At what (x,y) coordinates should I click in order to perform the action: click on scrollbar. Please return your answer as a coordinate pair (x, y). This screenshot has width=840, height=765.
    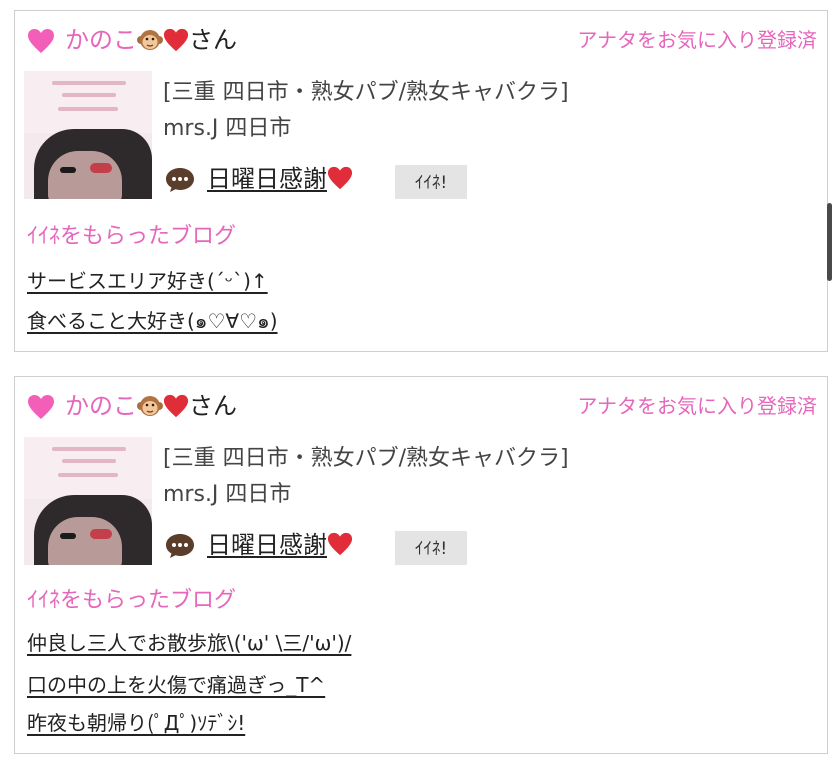
    Looking at the image, I should click on (829, 242).